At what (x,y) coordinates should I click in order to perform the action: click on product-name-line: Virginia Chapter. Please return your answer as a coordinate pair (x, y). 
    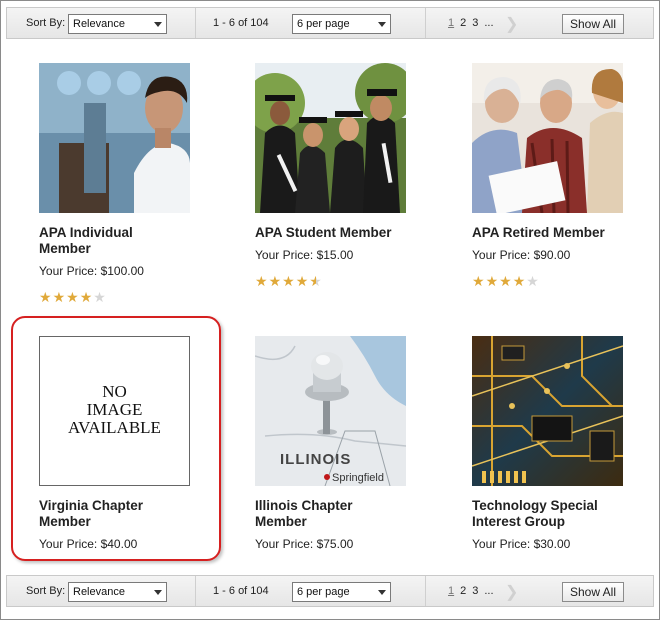
    Looking at the image, I should click on (91, 505).